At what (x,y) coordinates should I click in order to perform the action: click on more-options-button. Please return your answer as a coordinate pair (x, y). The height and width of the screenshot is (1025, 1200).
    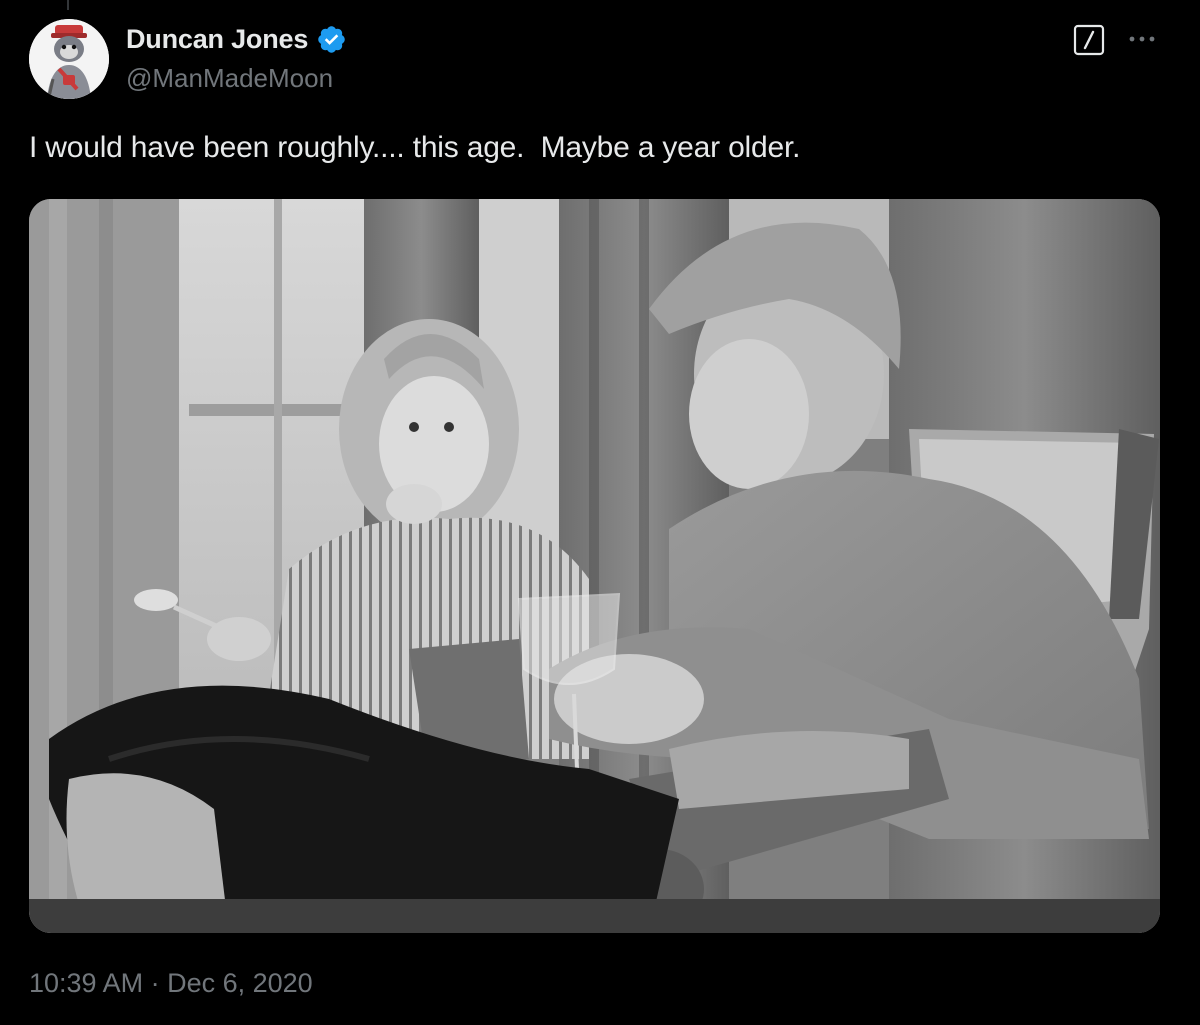
    Looking at the image, I should click on (1142, 39).